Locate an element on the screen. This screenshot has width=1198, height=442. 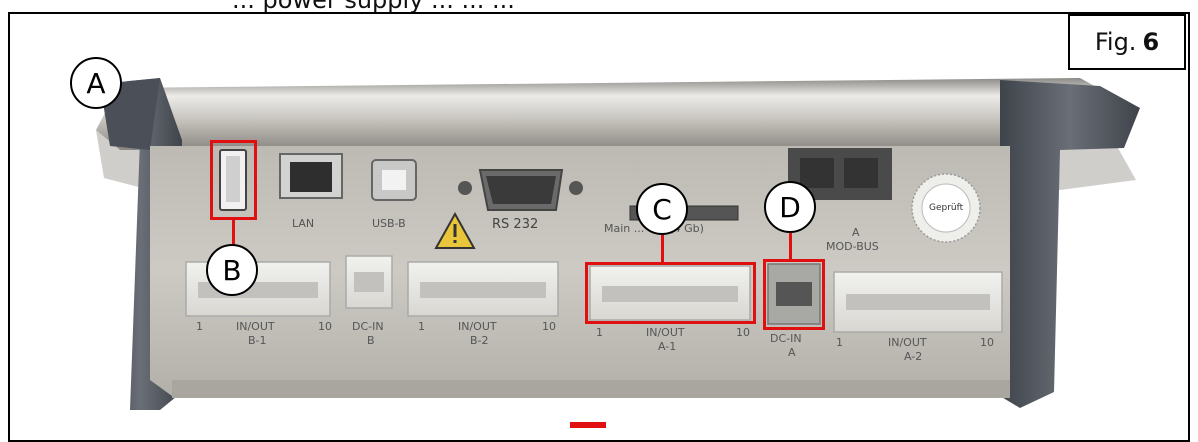
right-end-cap is located at coordinates (1070, 244).